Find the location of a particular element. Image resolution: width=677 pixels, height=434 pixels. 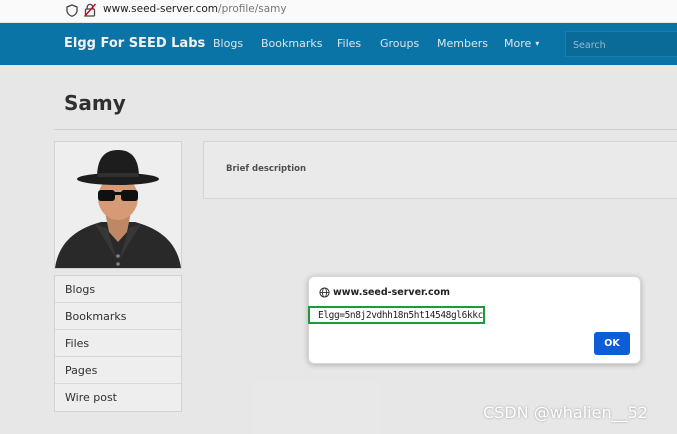

url-text: www.seed-server.com/profile/samy is located at coordinates (195, 9).